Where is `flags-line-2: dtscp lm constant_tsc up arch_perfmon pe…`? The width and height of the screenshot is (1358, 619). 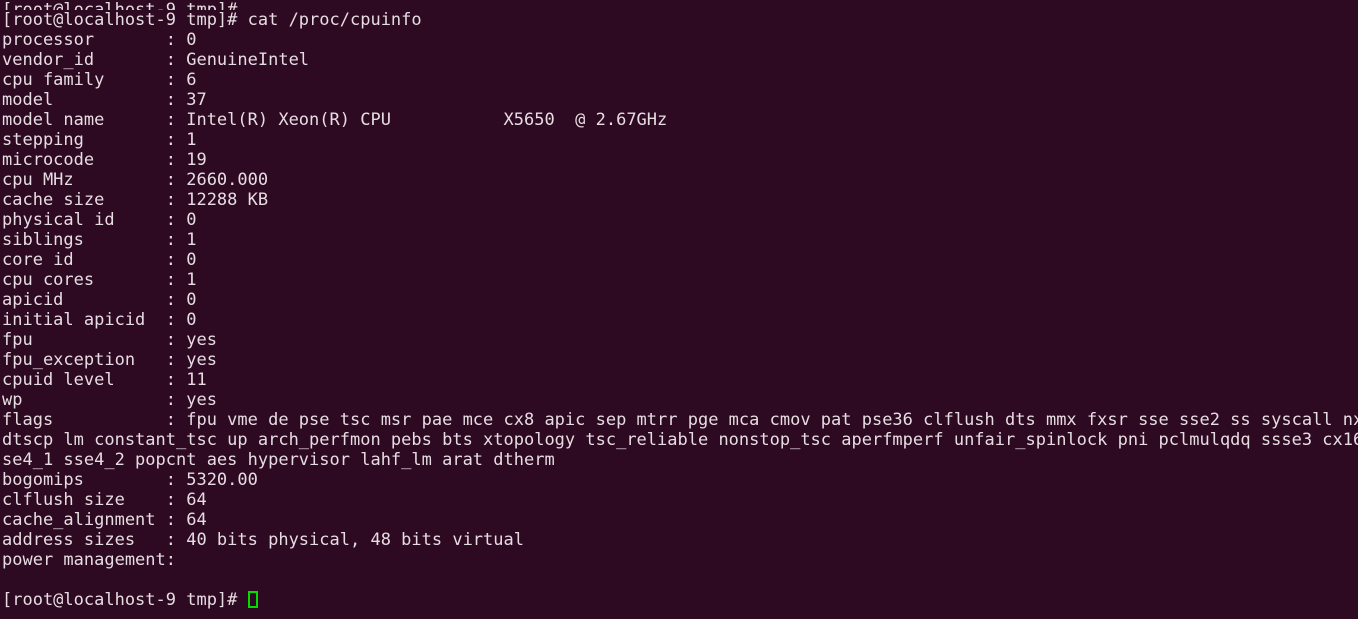
flags-line-2: dtscp lm constant_tsc up arch_perfmon pe… is located at coordinates (680, 440).